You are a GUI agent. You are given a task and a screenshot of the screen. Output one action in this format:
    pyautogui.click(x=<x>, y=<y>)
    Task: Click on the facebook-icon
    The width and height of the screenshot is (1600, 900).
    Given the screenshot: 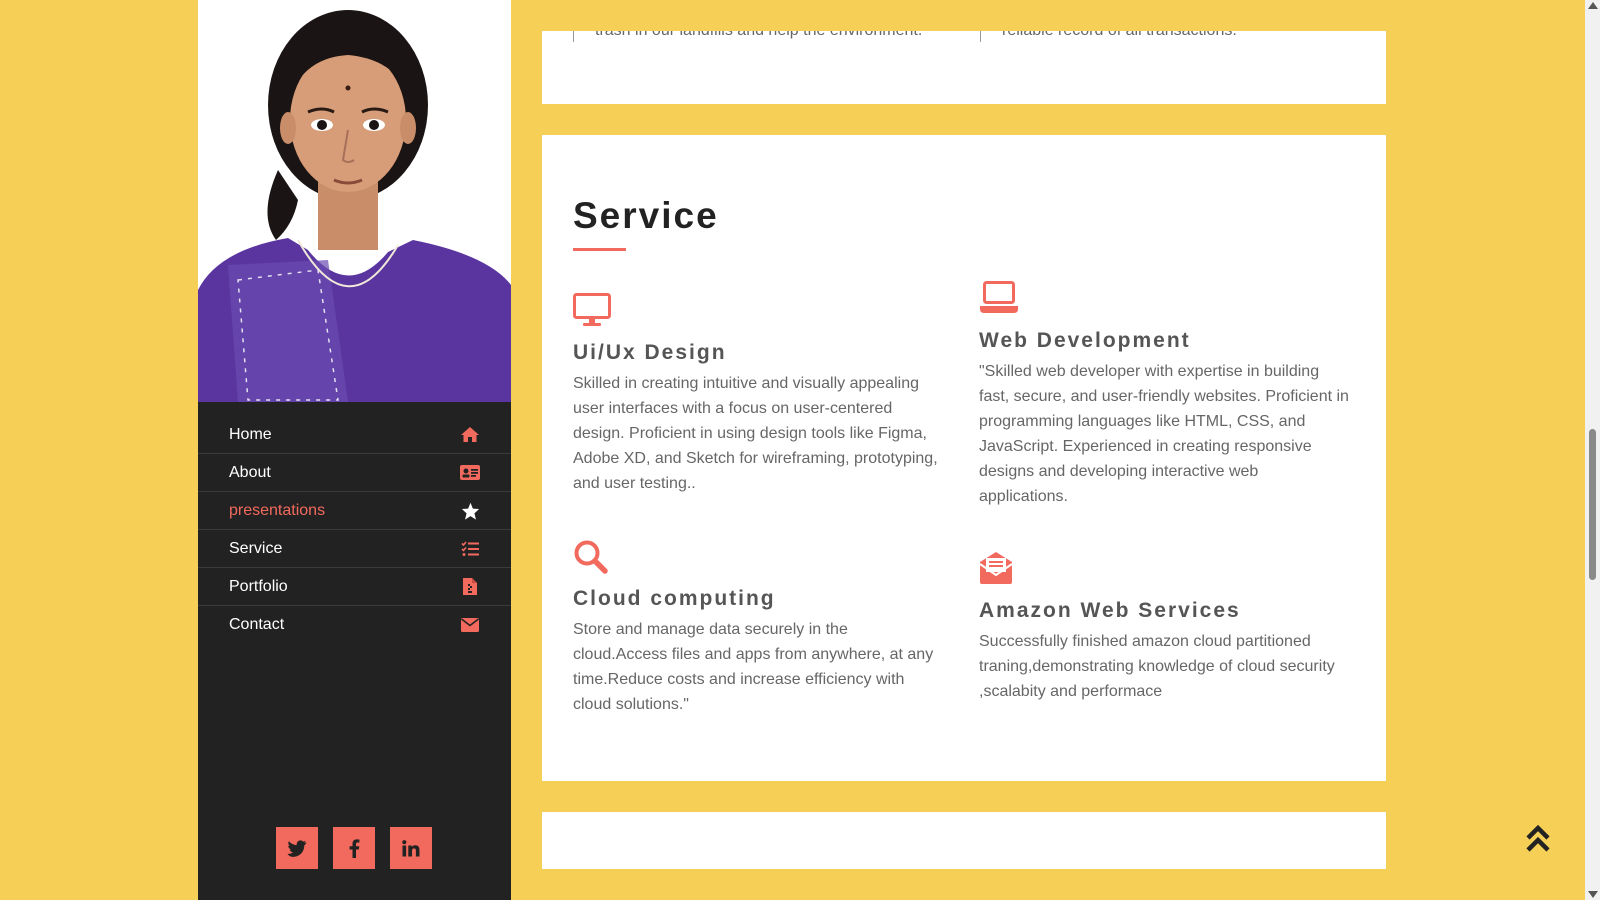 What is the action you would take?
    pyautogui.click(x=354, y=848)
    